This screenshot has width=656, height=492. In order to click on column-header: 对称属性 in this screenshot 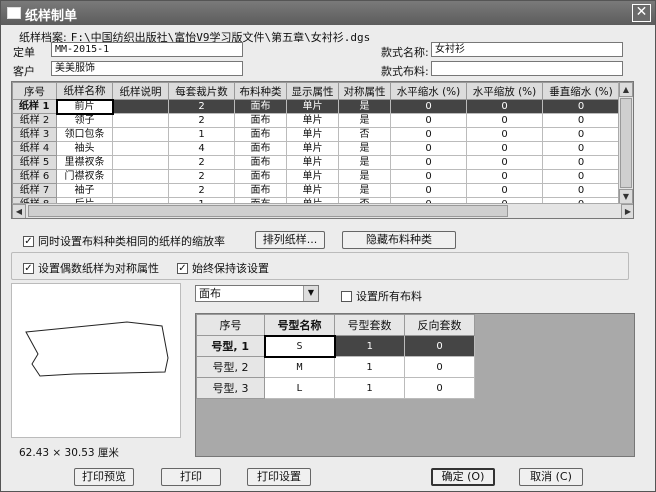, I will do `click(364, 91)`.